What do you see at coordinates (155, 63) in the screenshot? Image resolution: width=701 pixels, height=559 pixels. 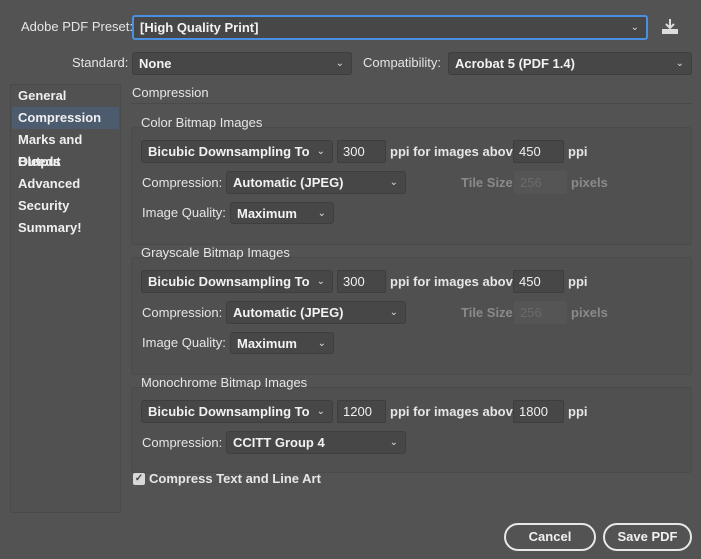 I see `standard-value: None` at bounding box center [155, 63].